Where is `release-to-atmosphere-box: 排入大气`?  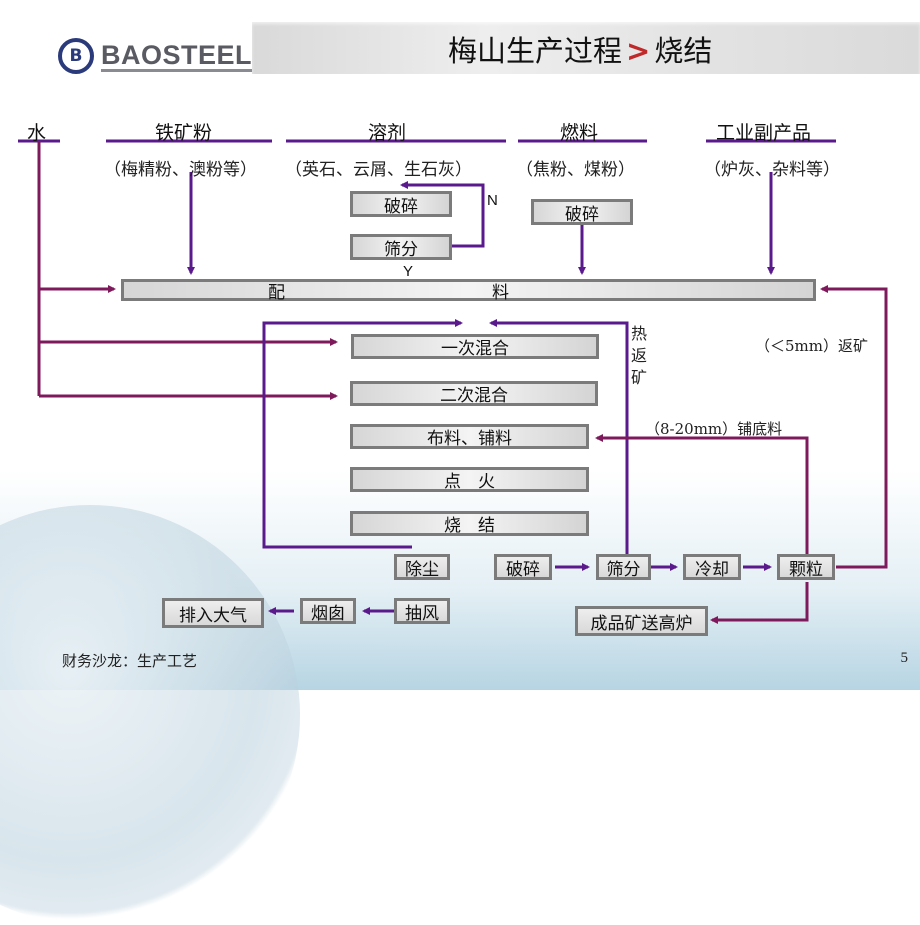 release-to-atmosphere-box: 排入大气 is located at coordinates (213, 613).